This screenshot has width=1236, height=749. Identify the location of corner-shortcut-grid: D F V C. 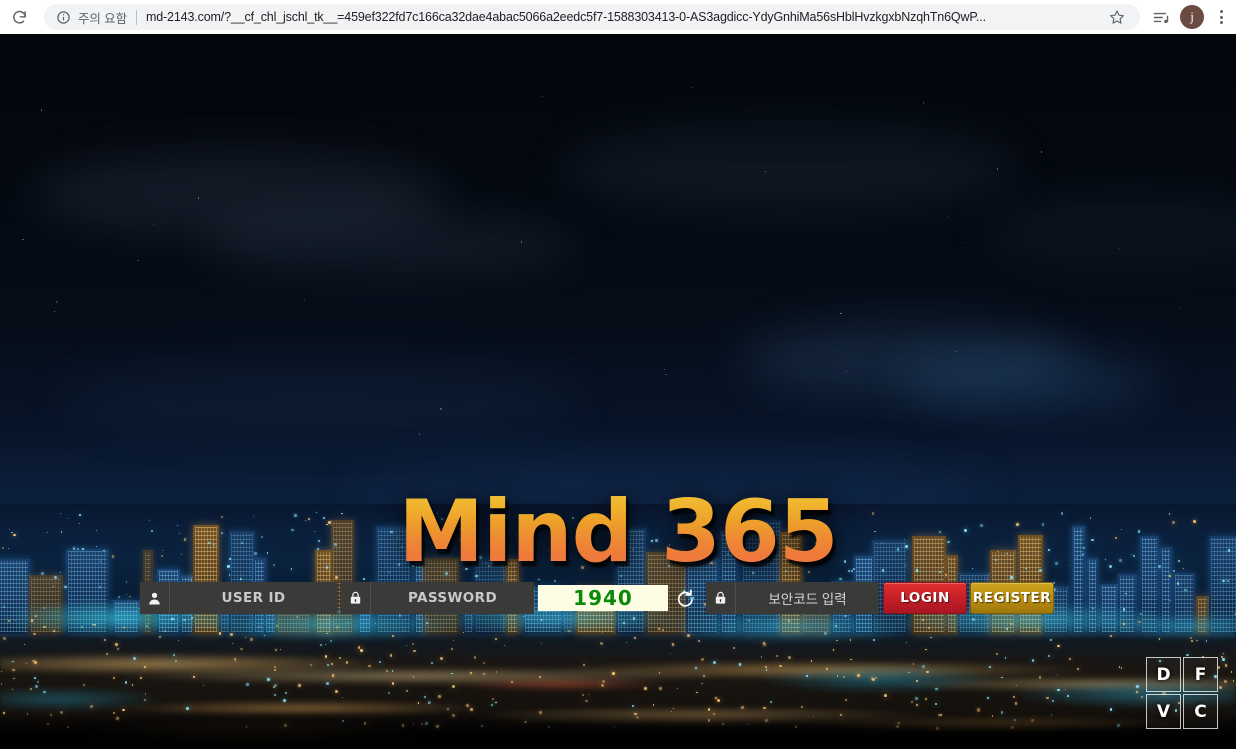
(1182, 693).